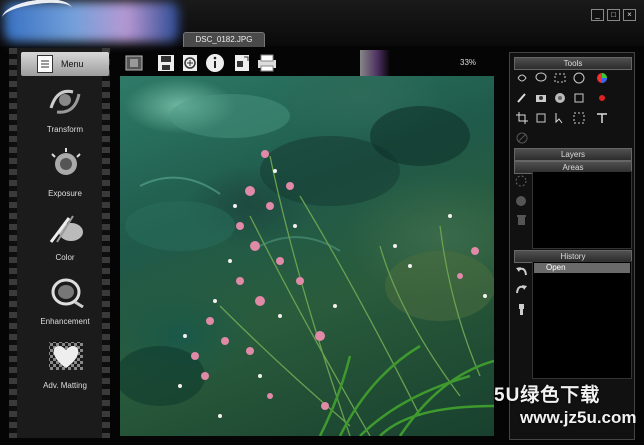 This screenshot has height=445, width=644. What do you see at coordinates (597, 15) in the screenshot?
I see `minimize-button: _` at bounding box center [597, 15].